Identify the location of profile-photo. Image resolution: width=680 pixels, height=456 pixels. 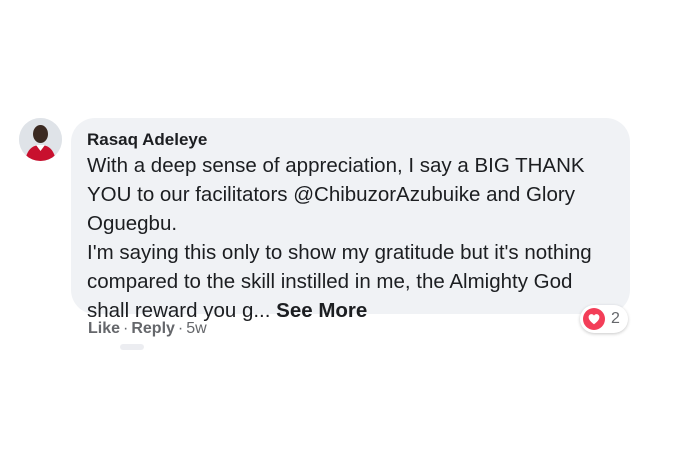
(40, 139).